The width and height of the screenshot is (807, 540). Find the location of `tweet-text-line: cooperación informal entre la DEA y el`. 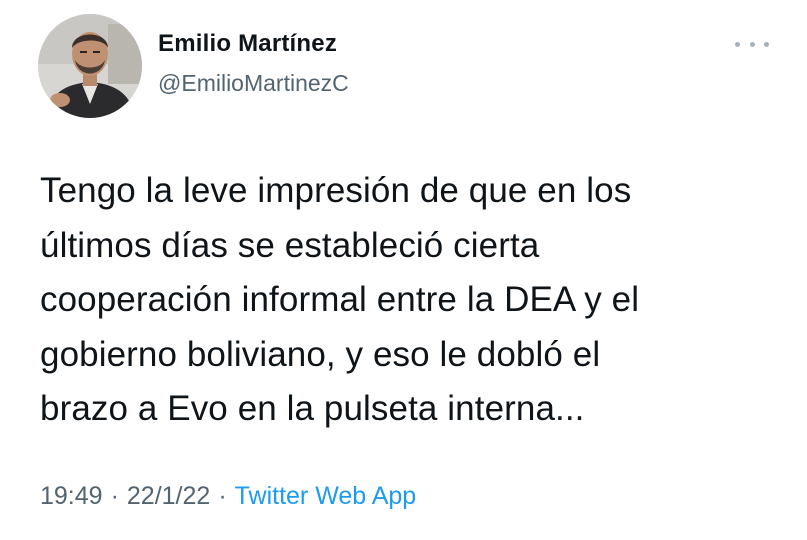

tweet-text-line: cooperación informal entre la DEA y el is located at coordinates (340, 299).